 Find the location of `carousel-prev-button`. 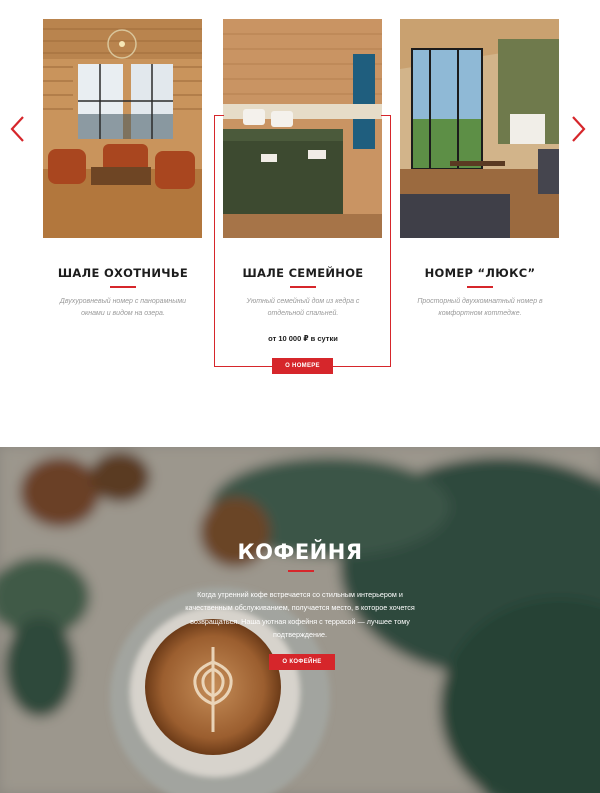

carousel-prev-button is located at coordinates (18, 129).